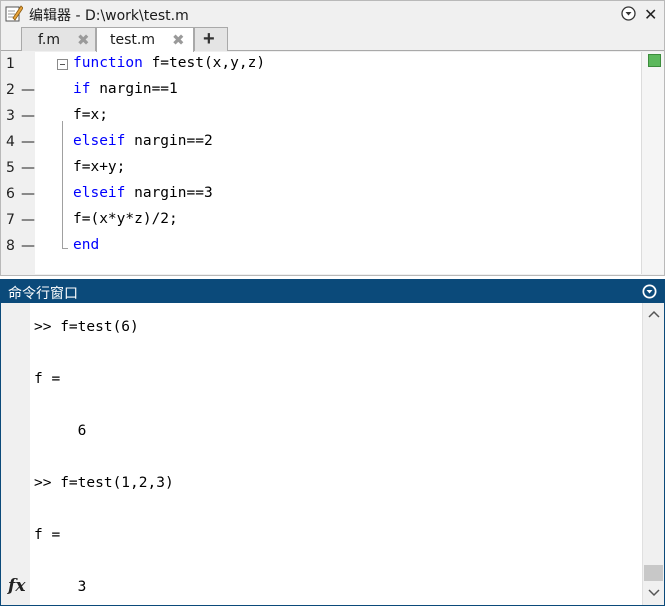 This screenshot has height=606, width=665. What do you see at coordinates (125, 219) in the screenshot?
I see `code-text: f=(x*y*z)/2;` at bounding box center [125, 219].